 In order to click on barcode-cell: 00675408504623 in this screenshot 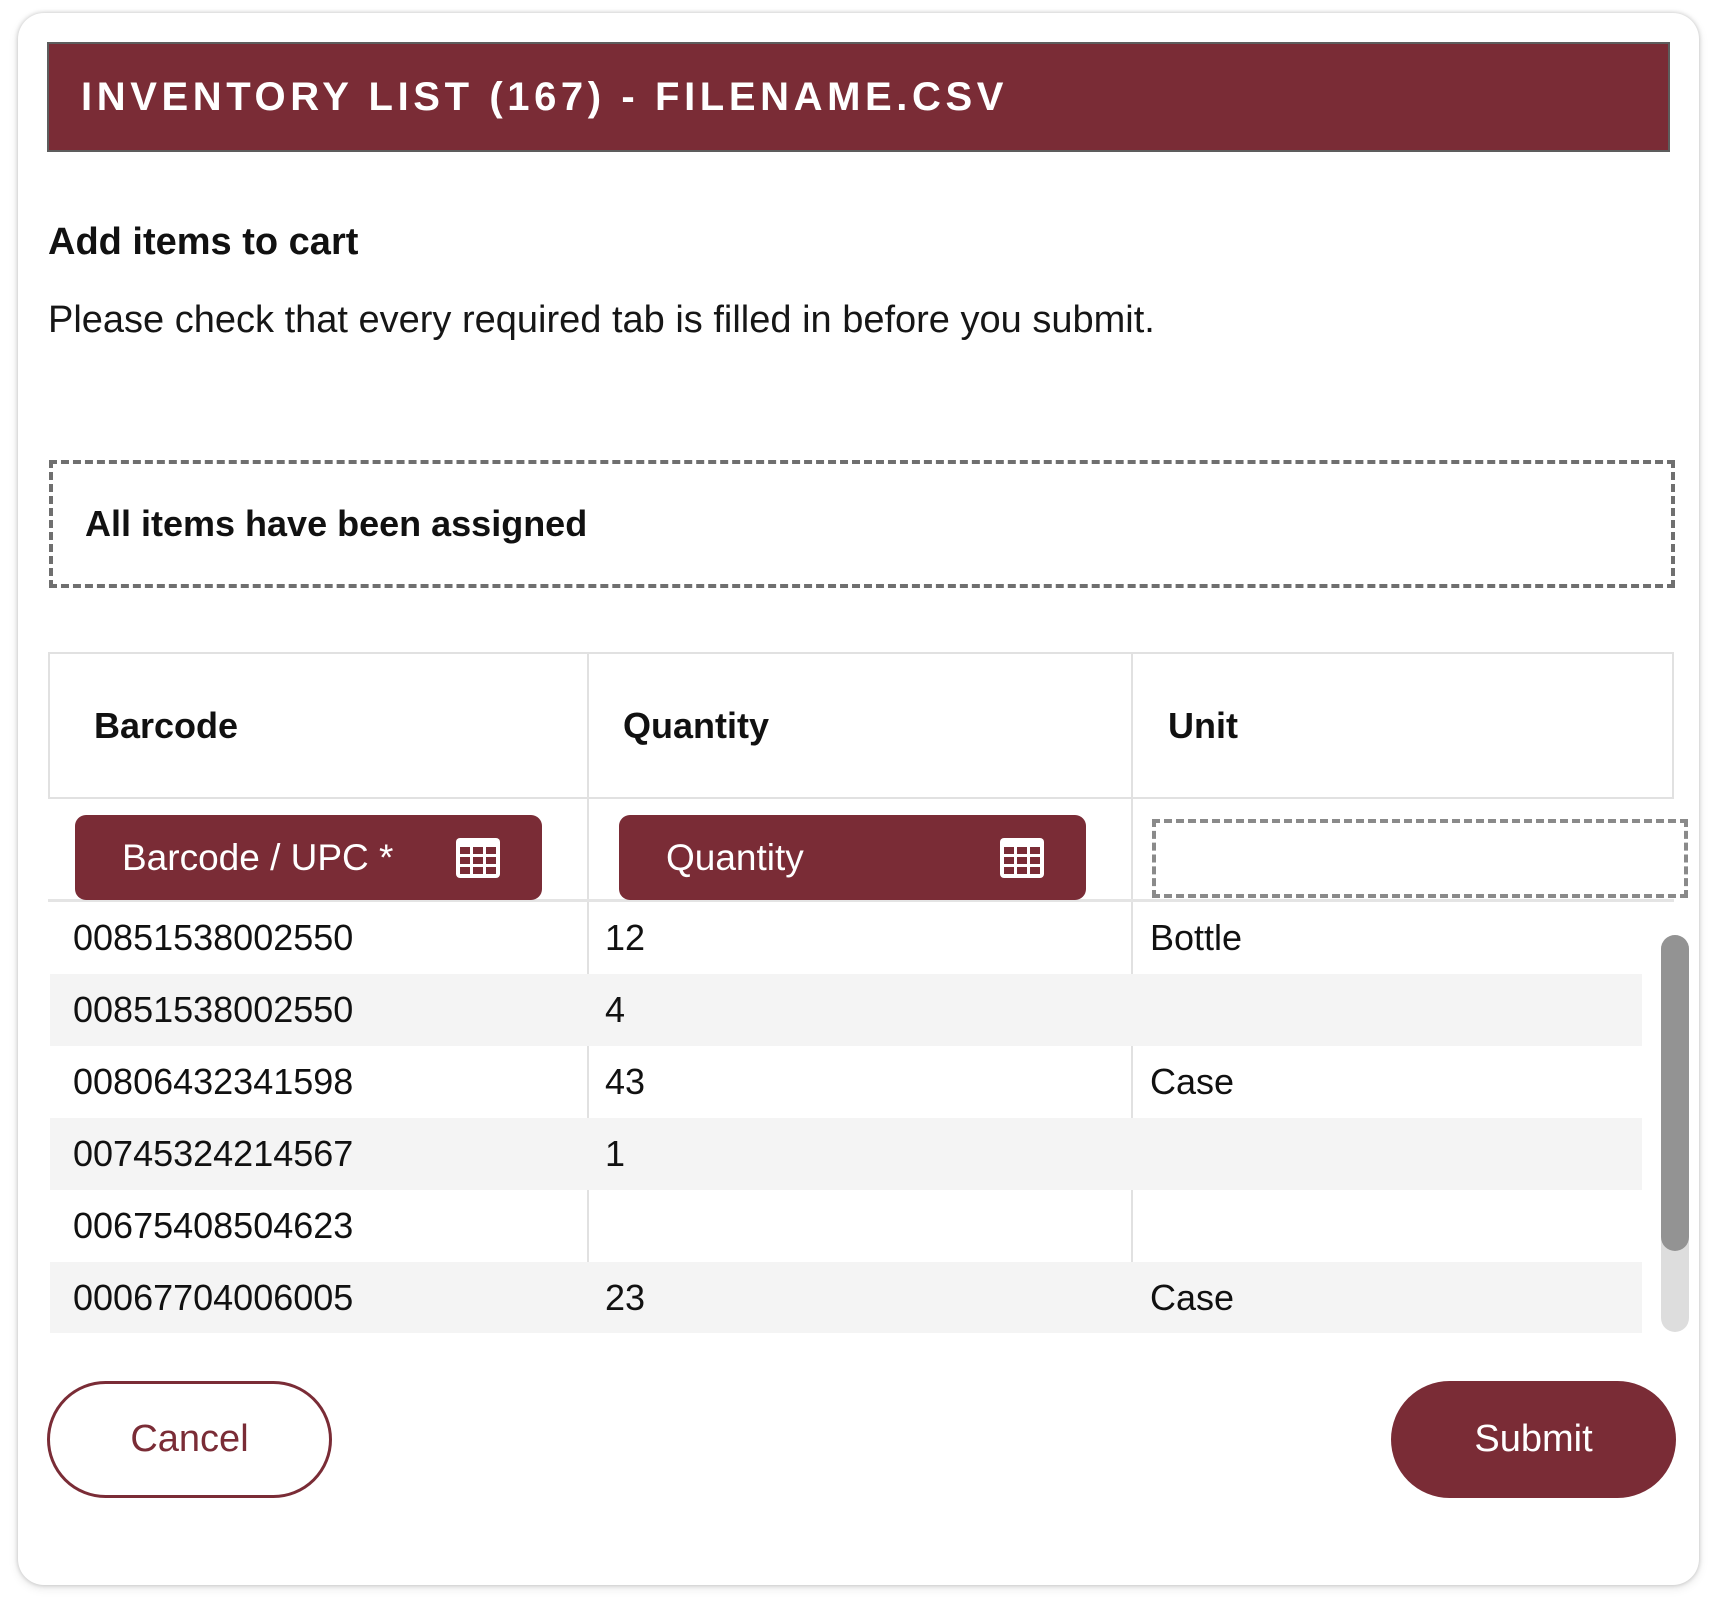, I will do `click(213, 1225)`.